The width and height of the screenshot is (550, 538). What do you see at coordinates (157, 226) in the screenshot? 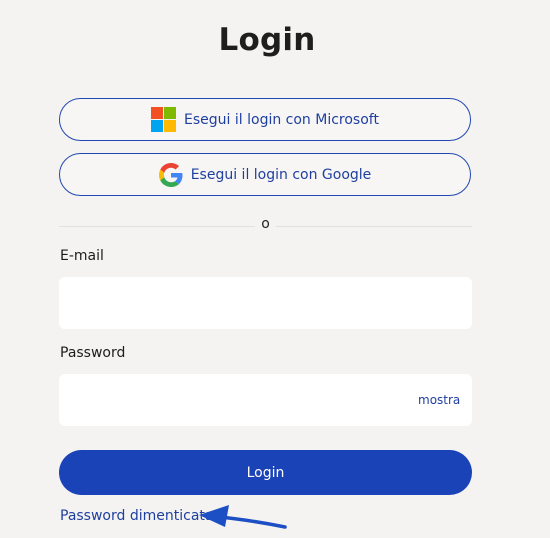
I see `divider-line-left` at bounding box center [157, 226].